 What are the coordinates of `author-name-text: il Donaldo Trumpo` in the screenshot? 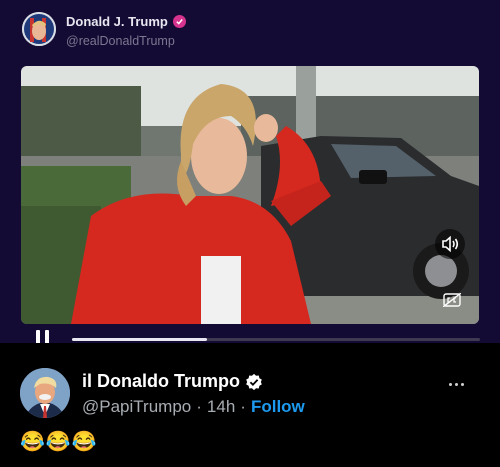 It's located at (161, 381).